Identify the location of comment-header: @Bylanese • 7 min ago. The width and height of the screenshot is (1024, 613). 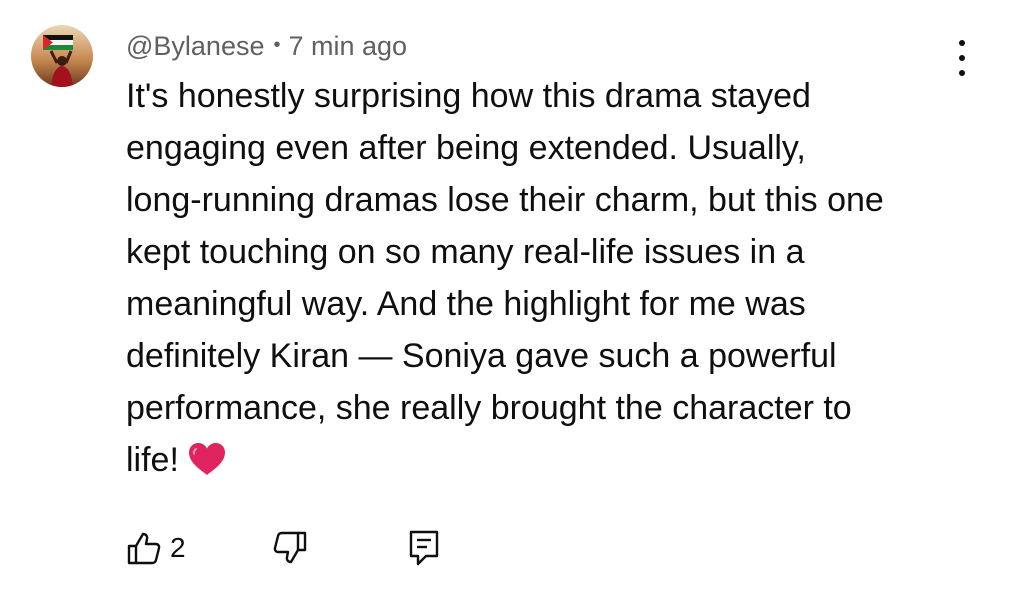
(536, 46).